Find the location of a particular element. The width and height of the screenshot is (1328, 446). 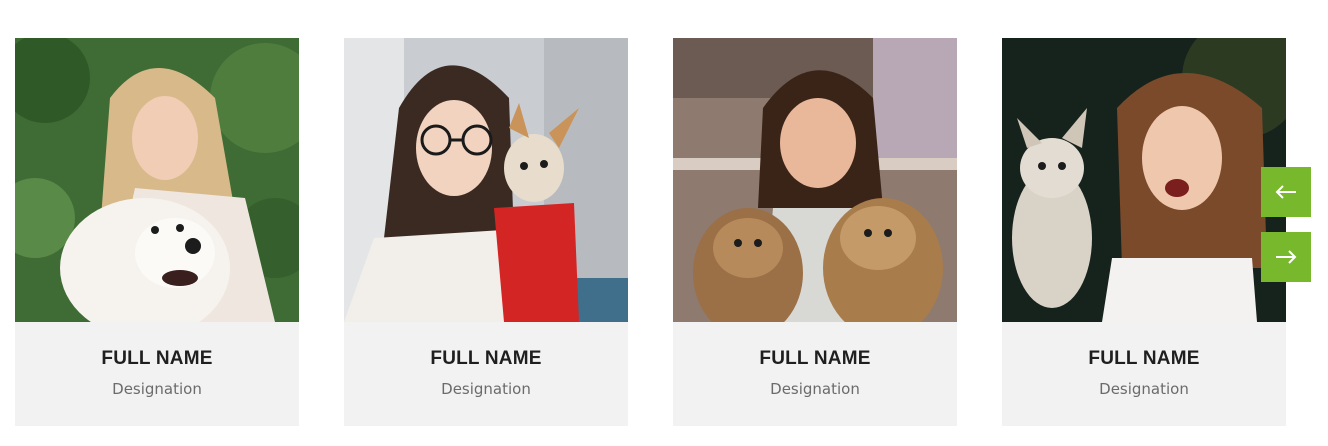

arrow-left-icon is located at coordinates (1286, 192).